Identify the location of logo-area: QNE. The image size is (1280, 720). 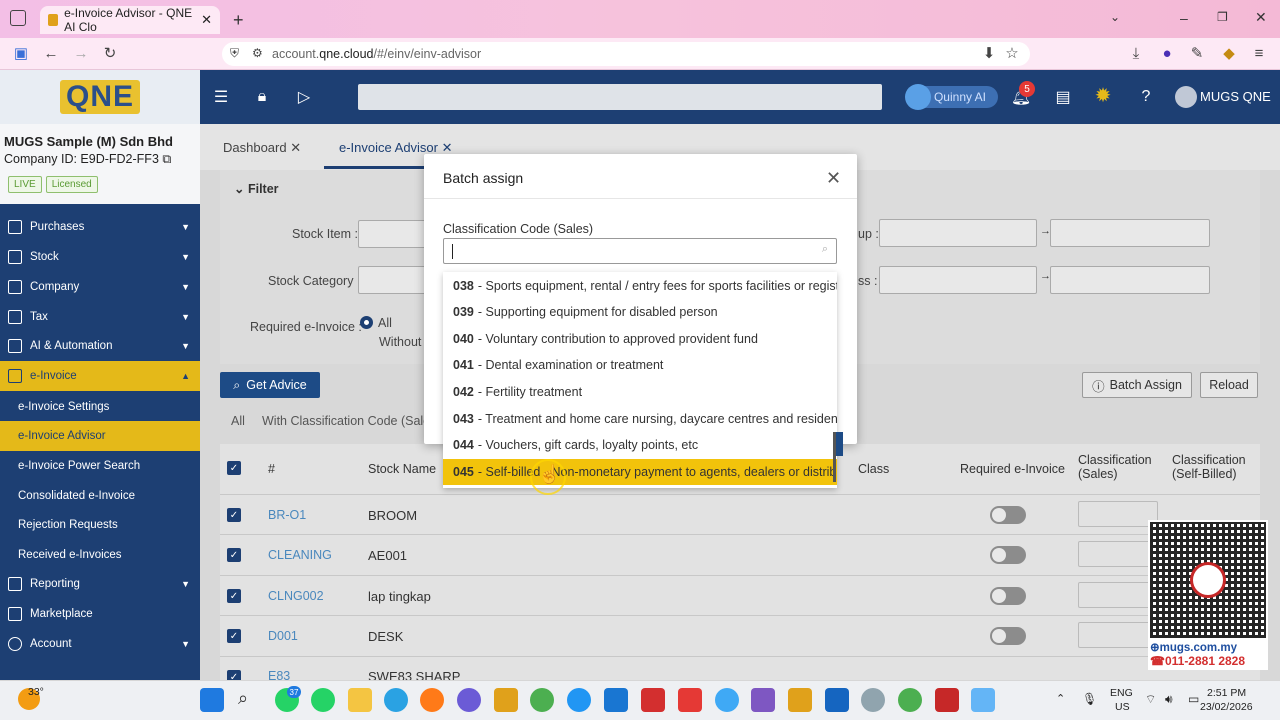
(100, 97).